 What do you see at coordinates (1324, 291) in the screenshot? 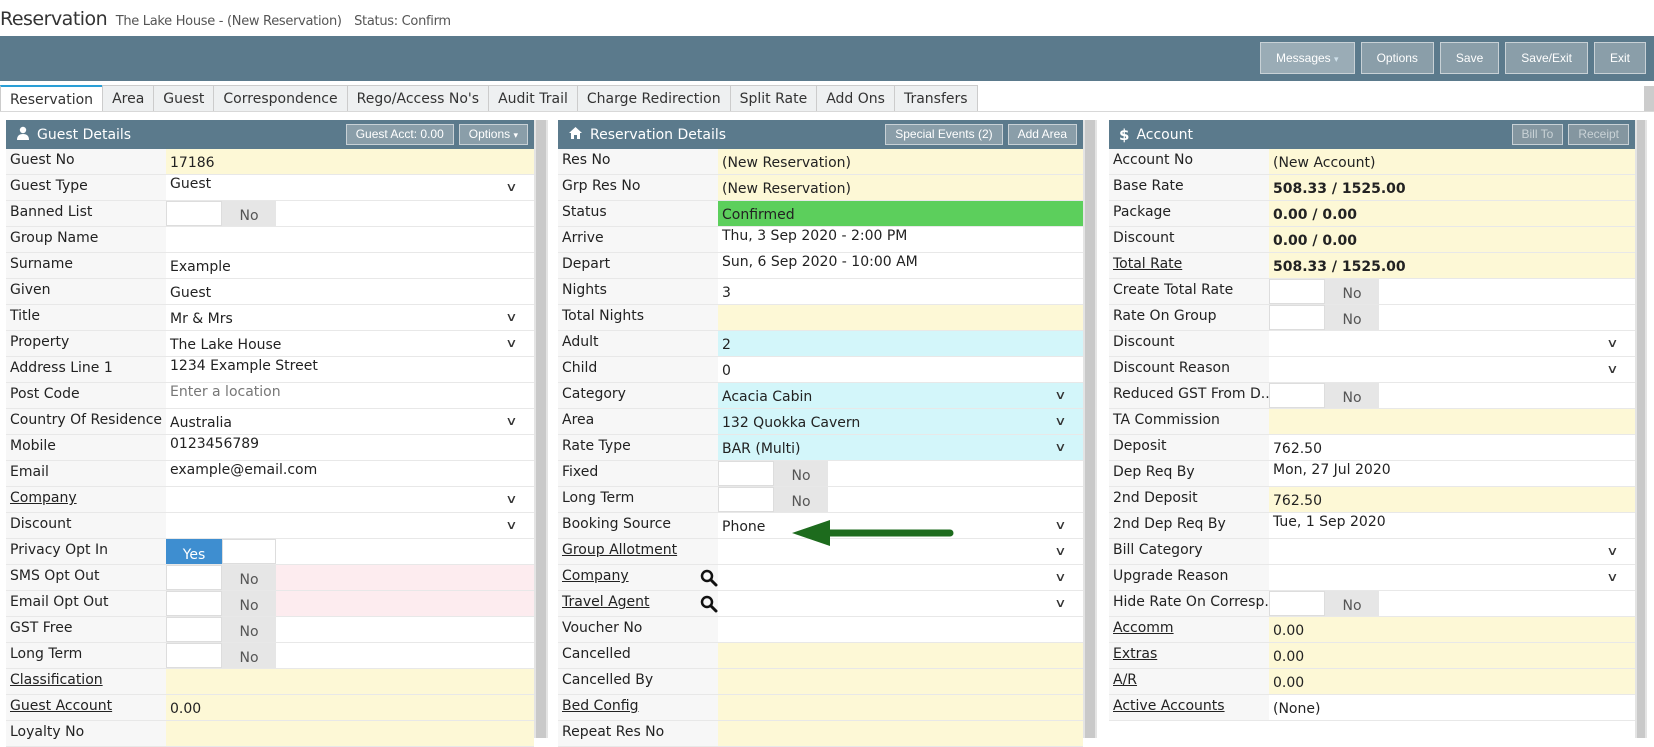
I see `acct-toggle-create-total-rate: No` at bounding box center [1324, 291].